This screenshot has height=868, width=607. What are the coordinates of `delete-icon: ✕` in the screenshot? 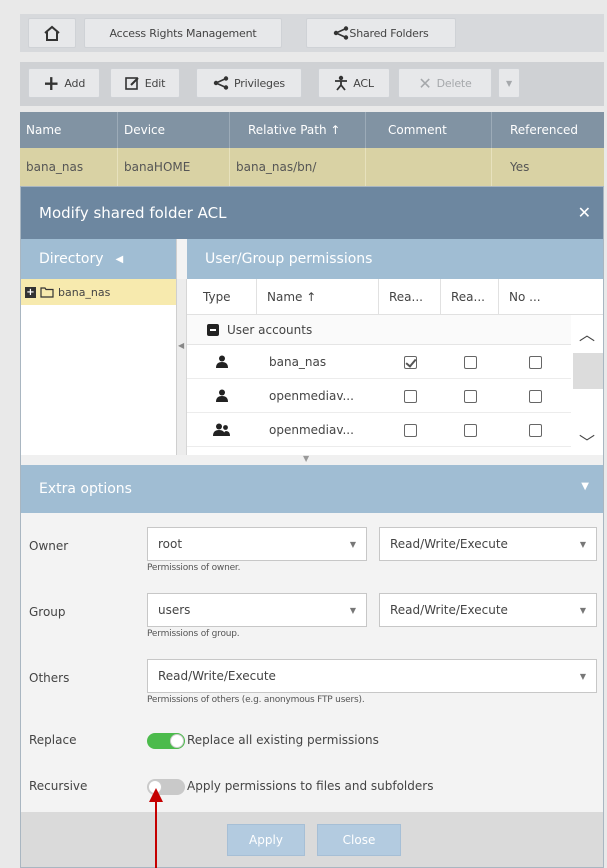 It's located at (425, 83).